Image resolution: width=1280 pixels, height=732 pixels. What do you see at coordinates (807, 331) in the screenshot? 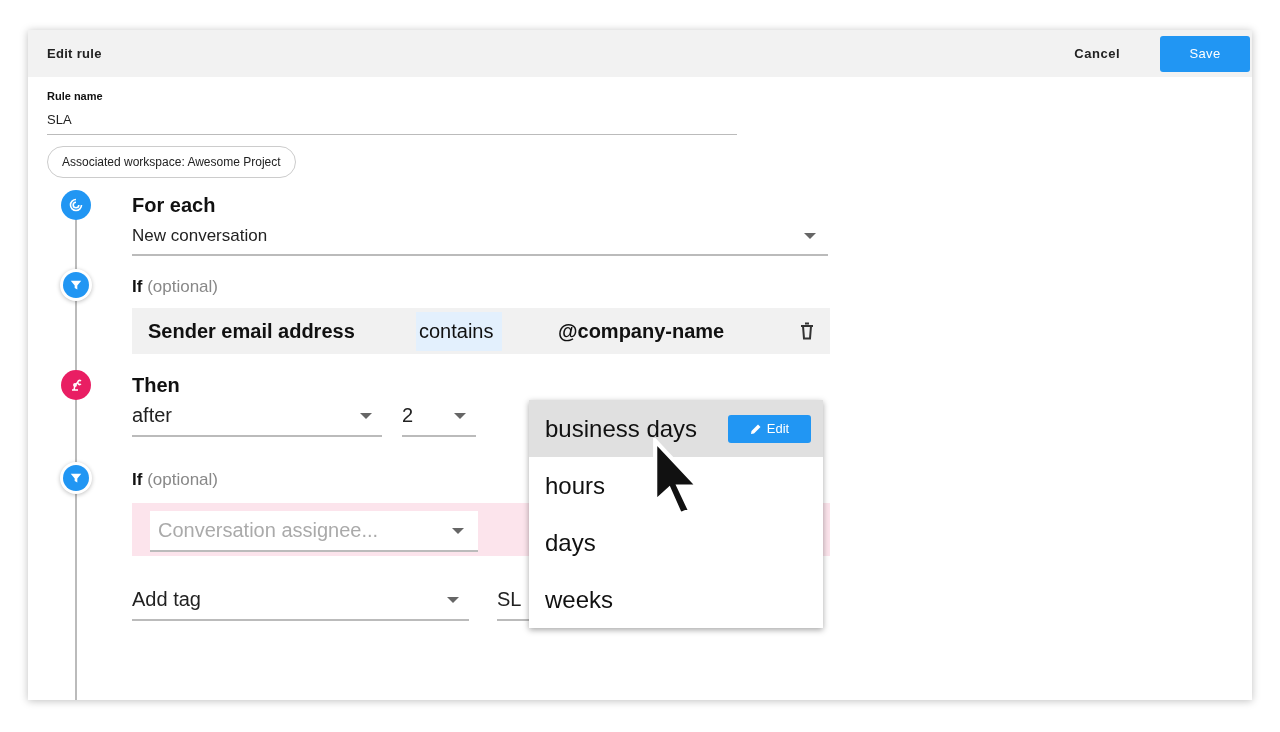
I see `delete-icon` at bounding box center [807, 331].